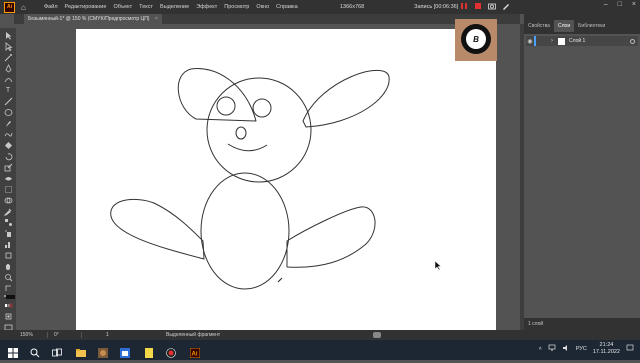 The width and height of the screenshot is (640, 363). Describe the element at coordinates (436, 7) in the screenshot. I see `recorder-status: Запись [00:06:36]` at that location.